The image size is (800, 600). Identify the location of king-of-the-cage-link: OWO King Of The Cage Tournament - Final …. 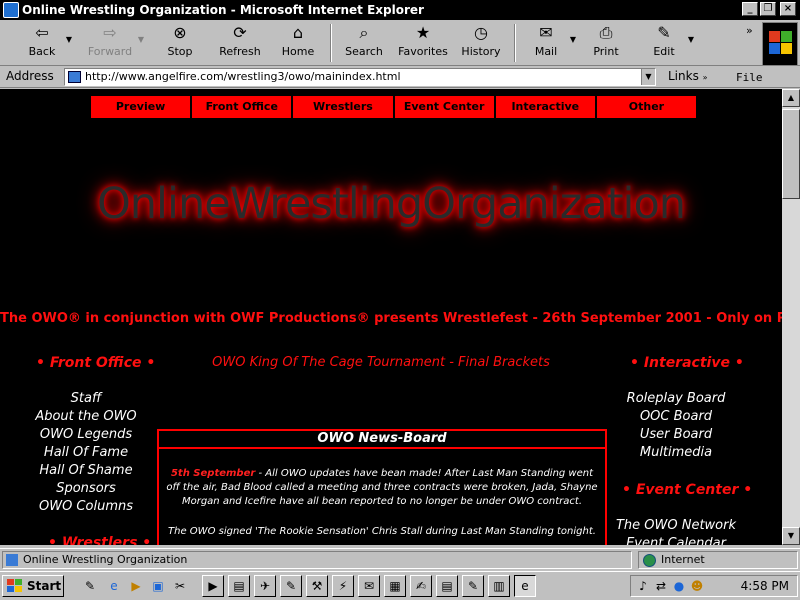
(381, 362).